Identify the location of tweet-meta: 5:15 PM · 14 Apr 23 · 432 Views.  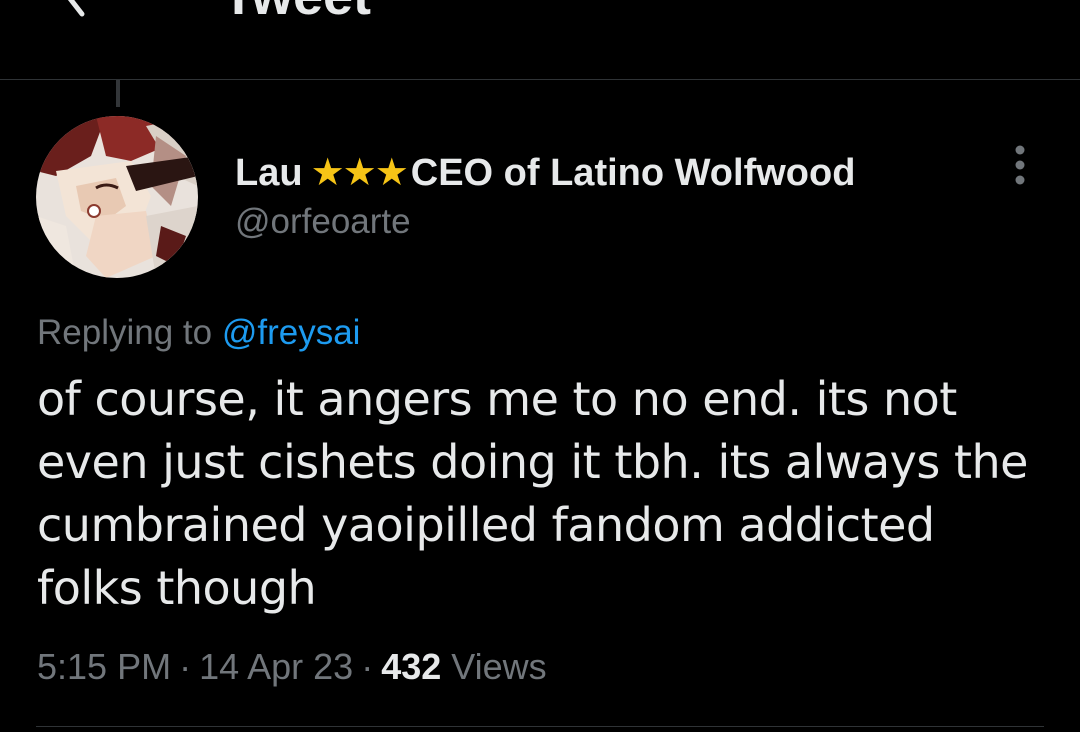
(292, 667).